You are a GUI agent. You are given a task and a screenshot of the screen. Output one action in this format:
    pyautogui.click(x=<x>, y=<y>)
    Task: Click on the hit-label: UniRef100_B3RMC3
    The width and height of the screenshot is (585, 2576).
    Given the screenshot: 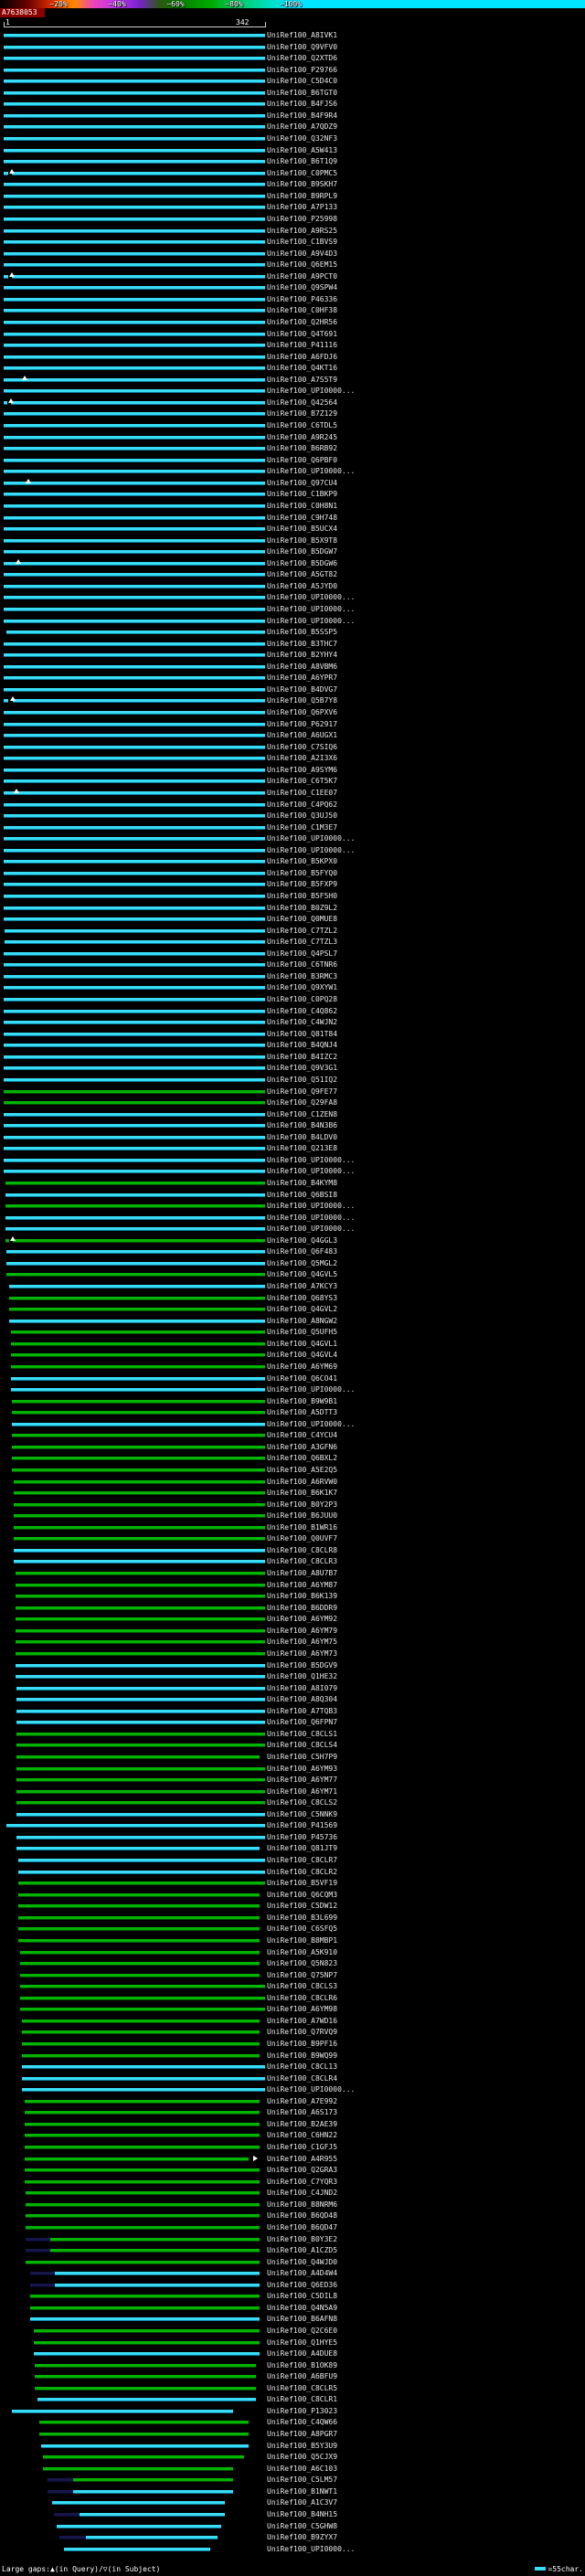 What is the action you would take?
    pyautogui.click(x=302, y=976)
    